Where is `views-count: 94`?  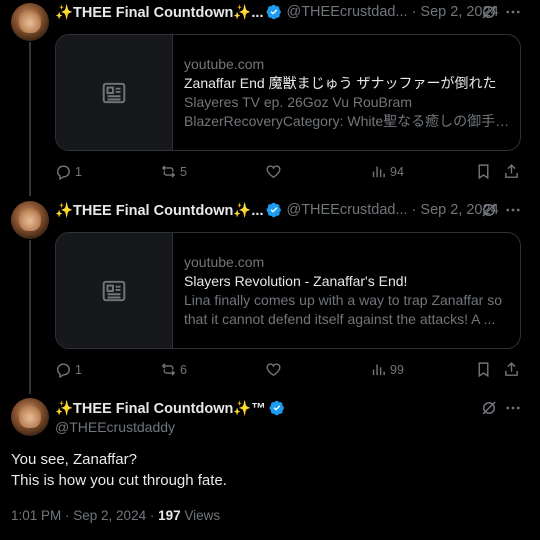
views-count: 94 is located at coordinates (397, 171).